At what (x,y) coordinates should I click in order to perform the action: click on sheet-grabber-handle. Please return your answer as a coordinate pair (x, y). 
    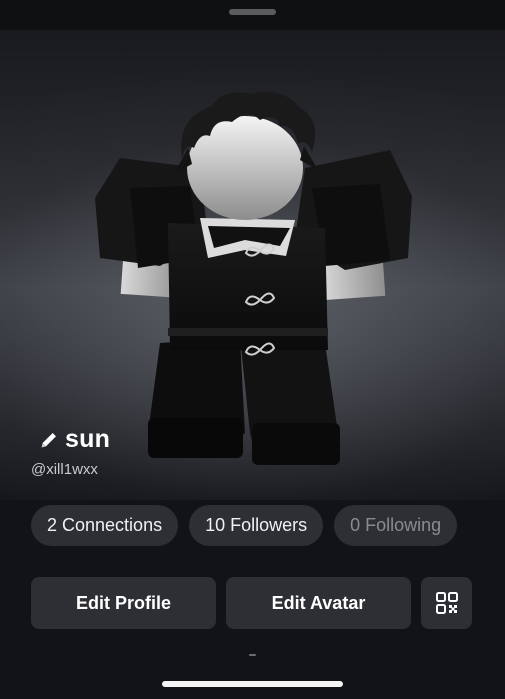
    Looking at the image, I should click on (252, 12).